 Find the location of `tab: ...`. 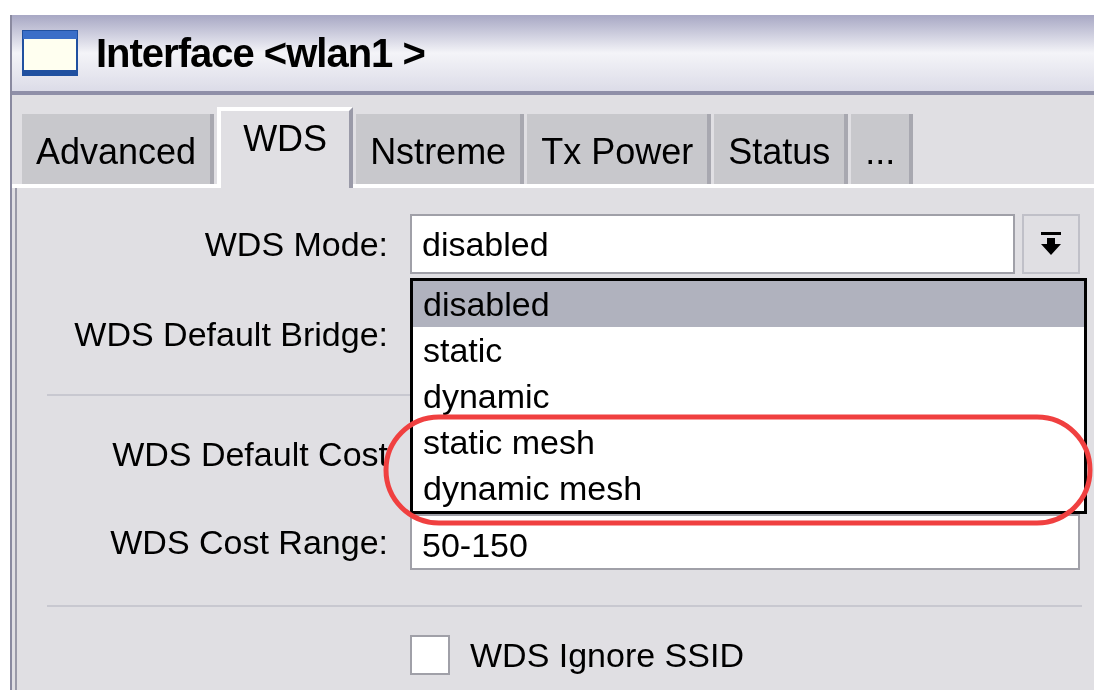

tab: ... is located at coordinates (882, 149).